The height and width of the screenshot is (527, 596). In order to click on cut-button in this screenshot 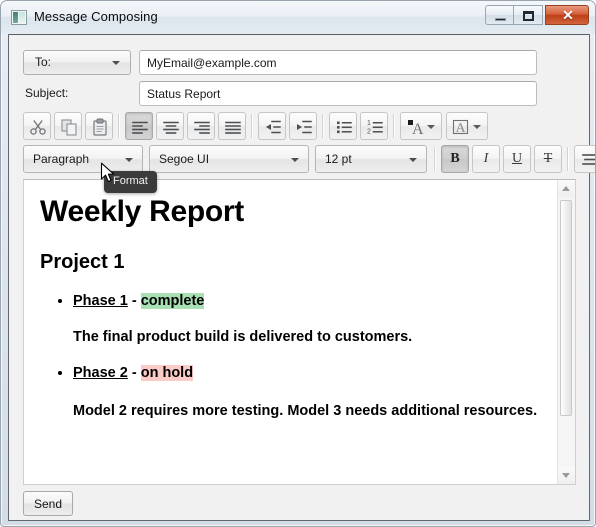, I will do `click(37, 126)`.